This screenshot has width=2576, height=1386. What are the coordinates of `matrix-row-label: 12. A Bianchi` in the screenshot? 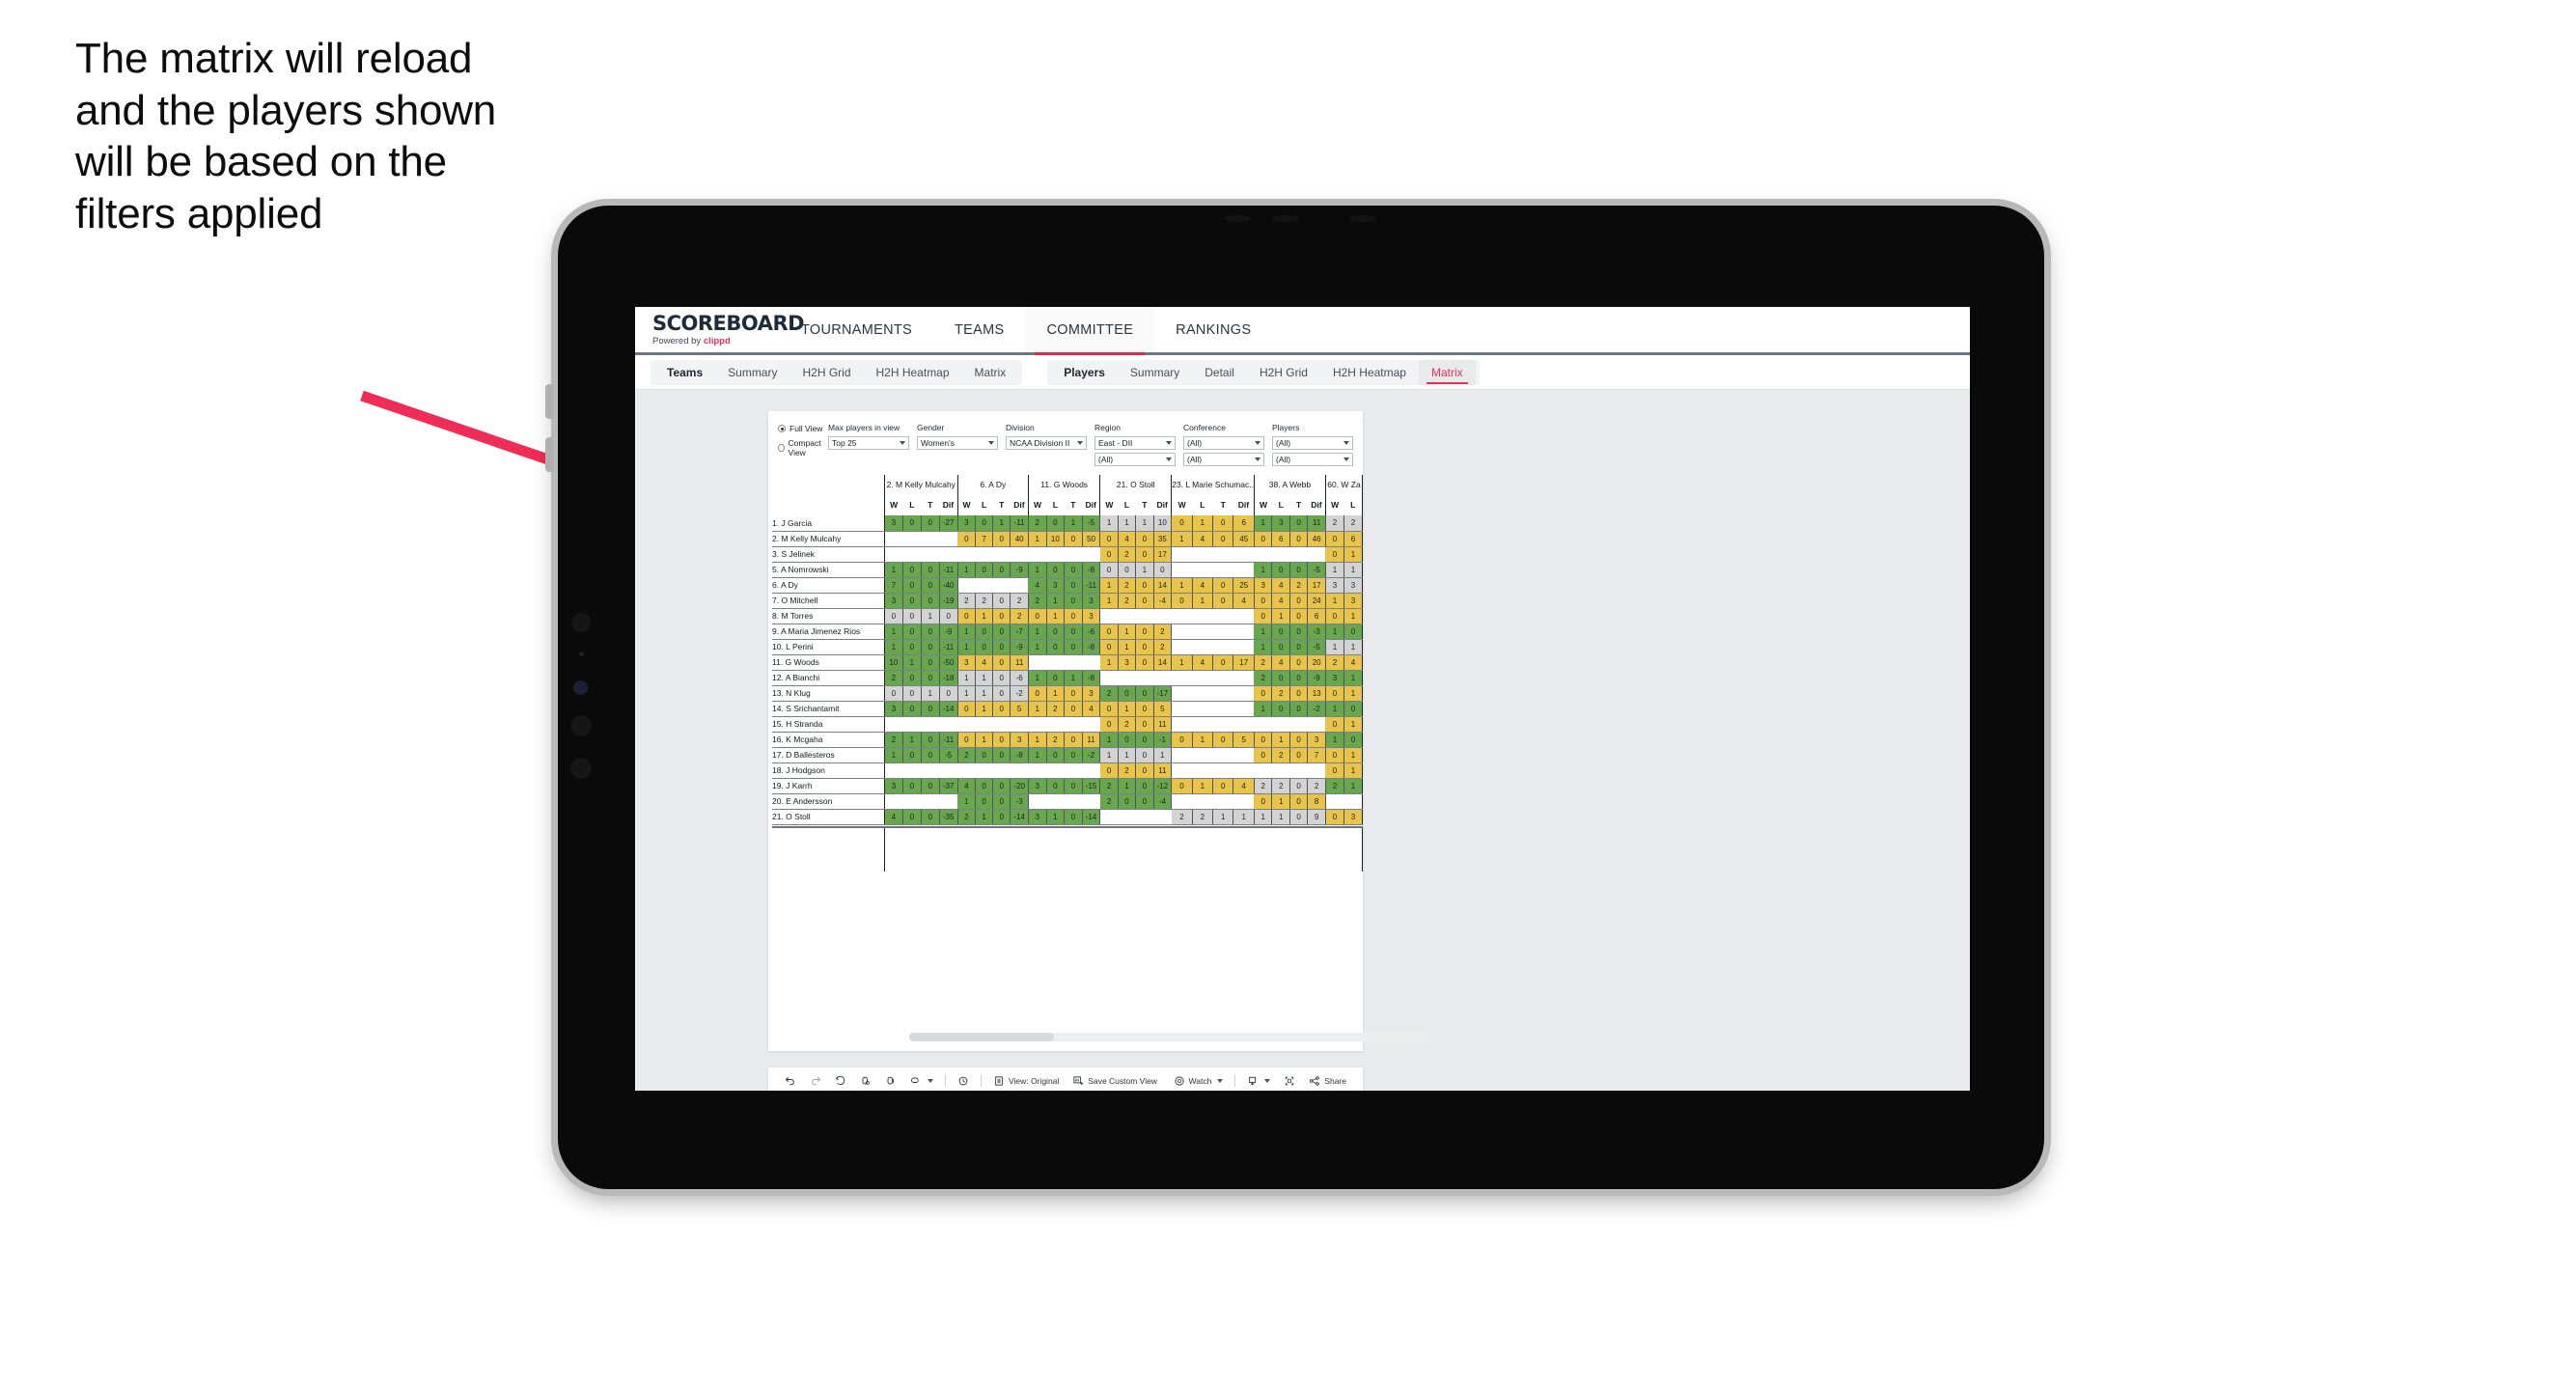 It's located at (828, 678).